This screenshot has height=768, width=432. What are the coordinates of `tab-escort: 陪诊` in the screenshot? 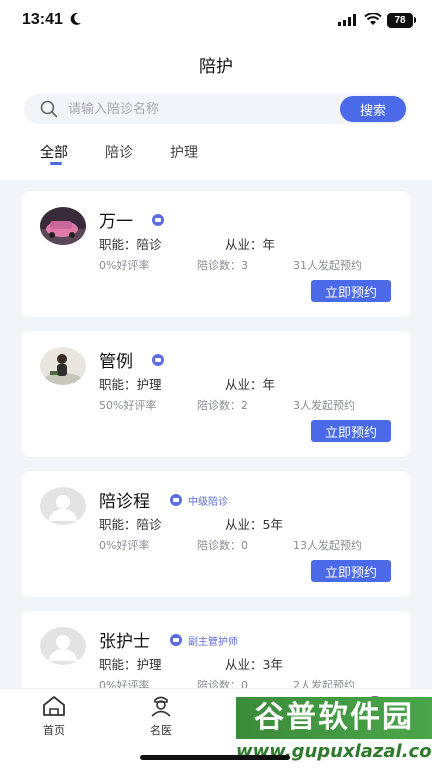 It's located at (119, 152).